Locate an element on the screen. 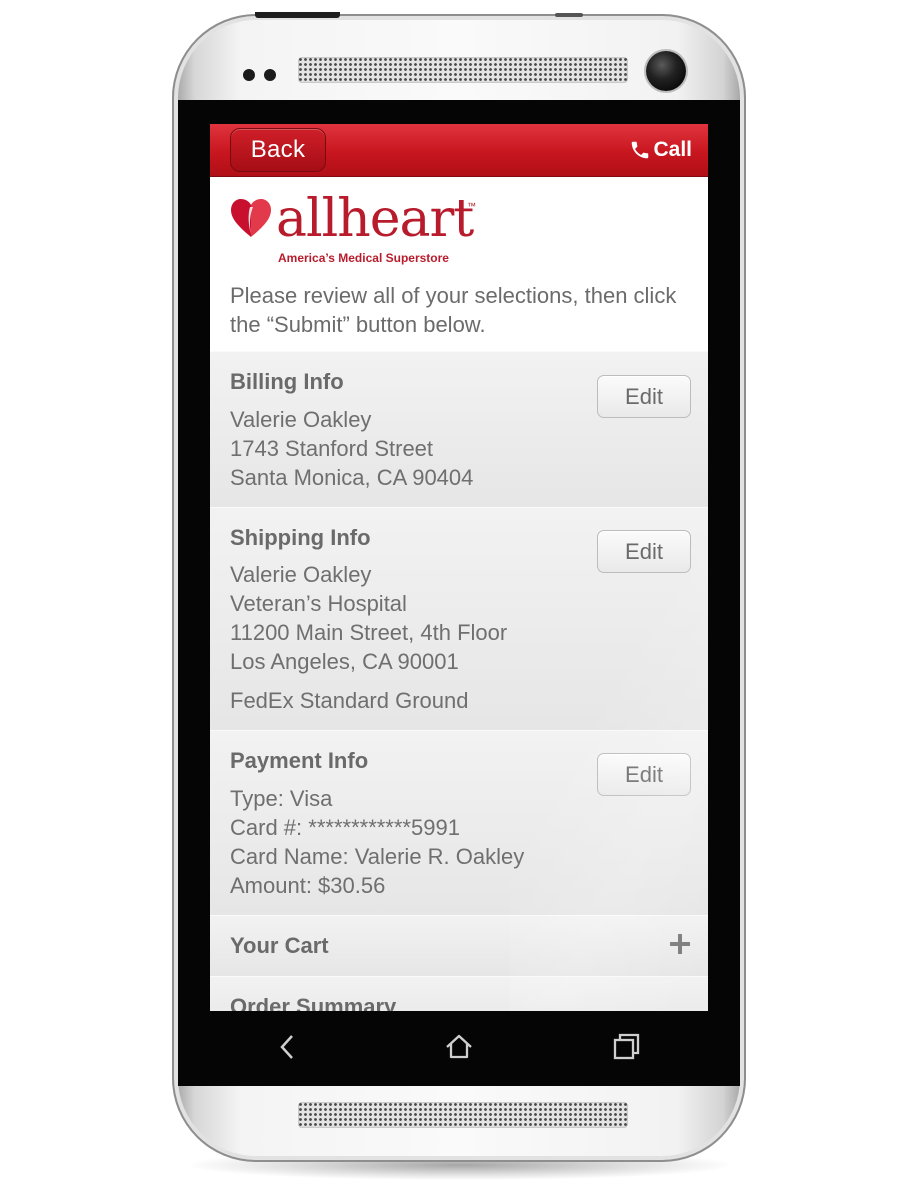  shipping-method: FedEx Standard Ground is located at coordinates (349, 700).